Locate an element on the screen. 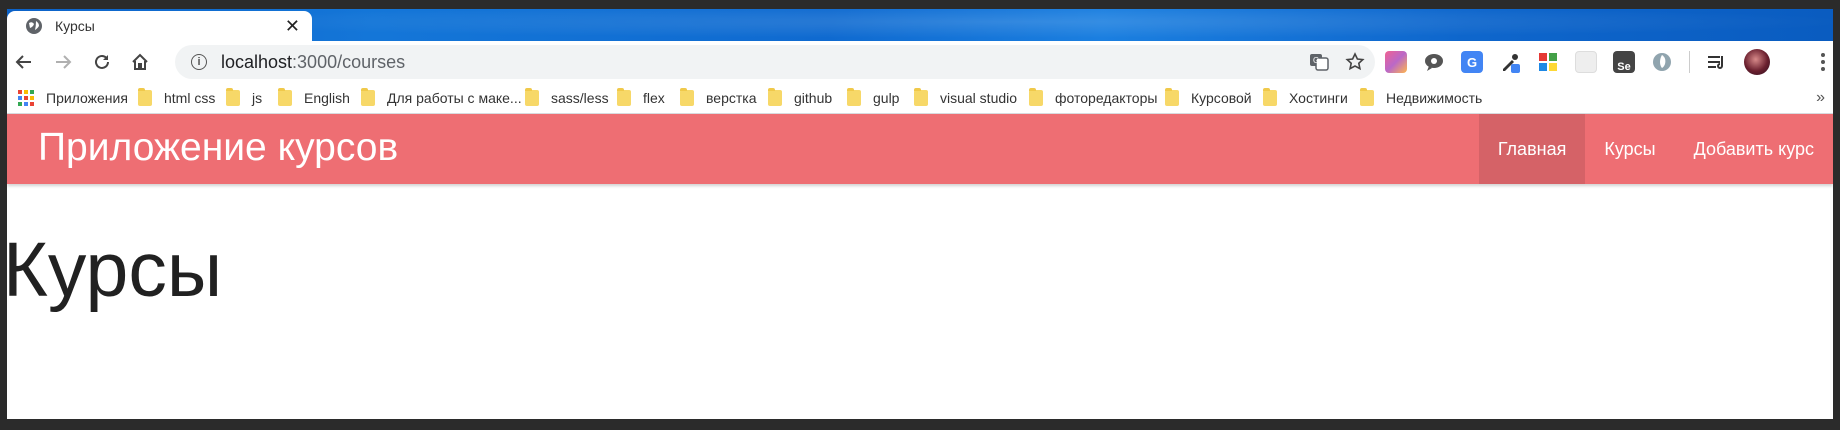 The image size is (1840, 430). bookmark-label: js is located at coordinates (257, 98).